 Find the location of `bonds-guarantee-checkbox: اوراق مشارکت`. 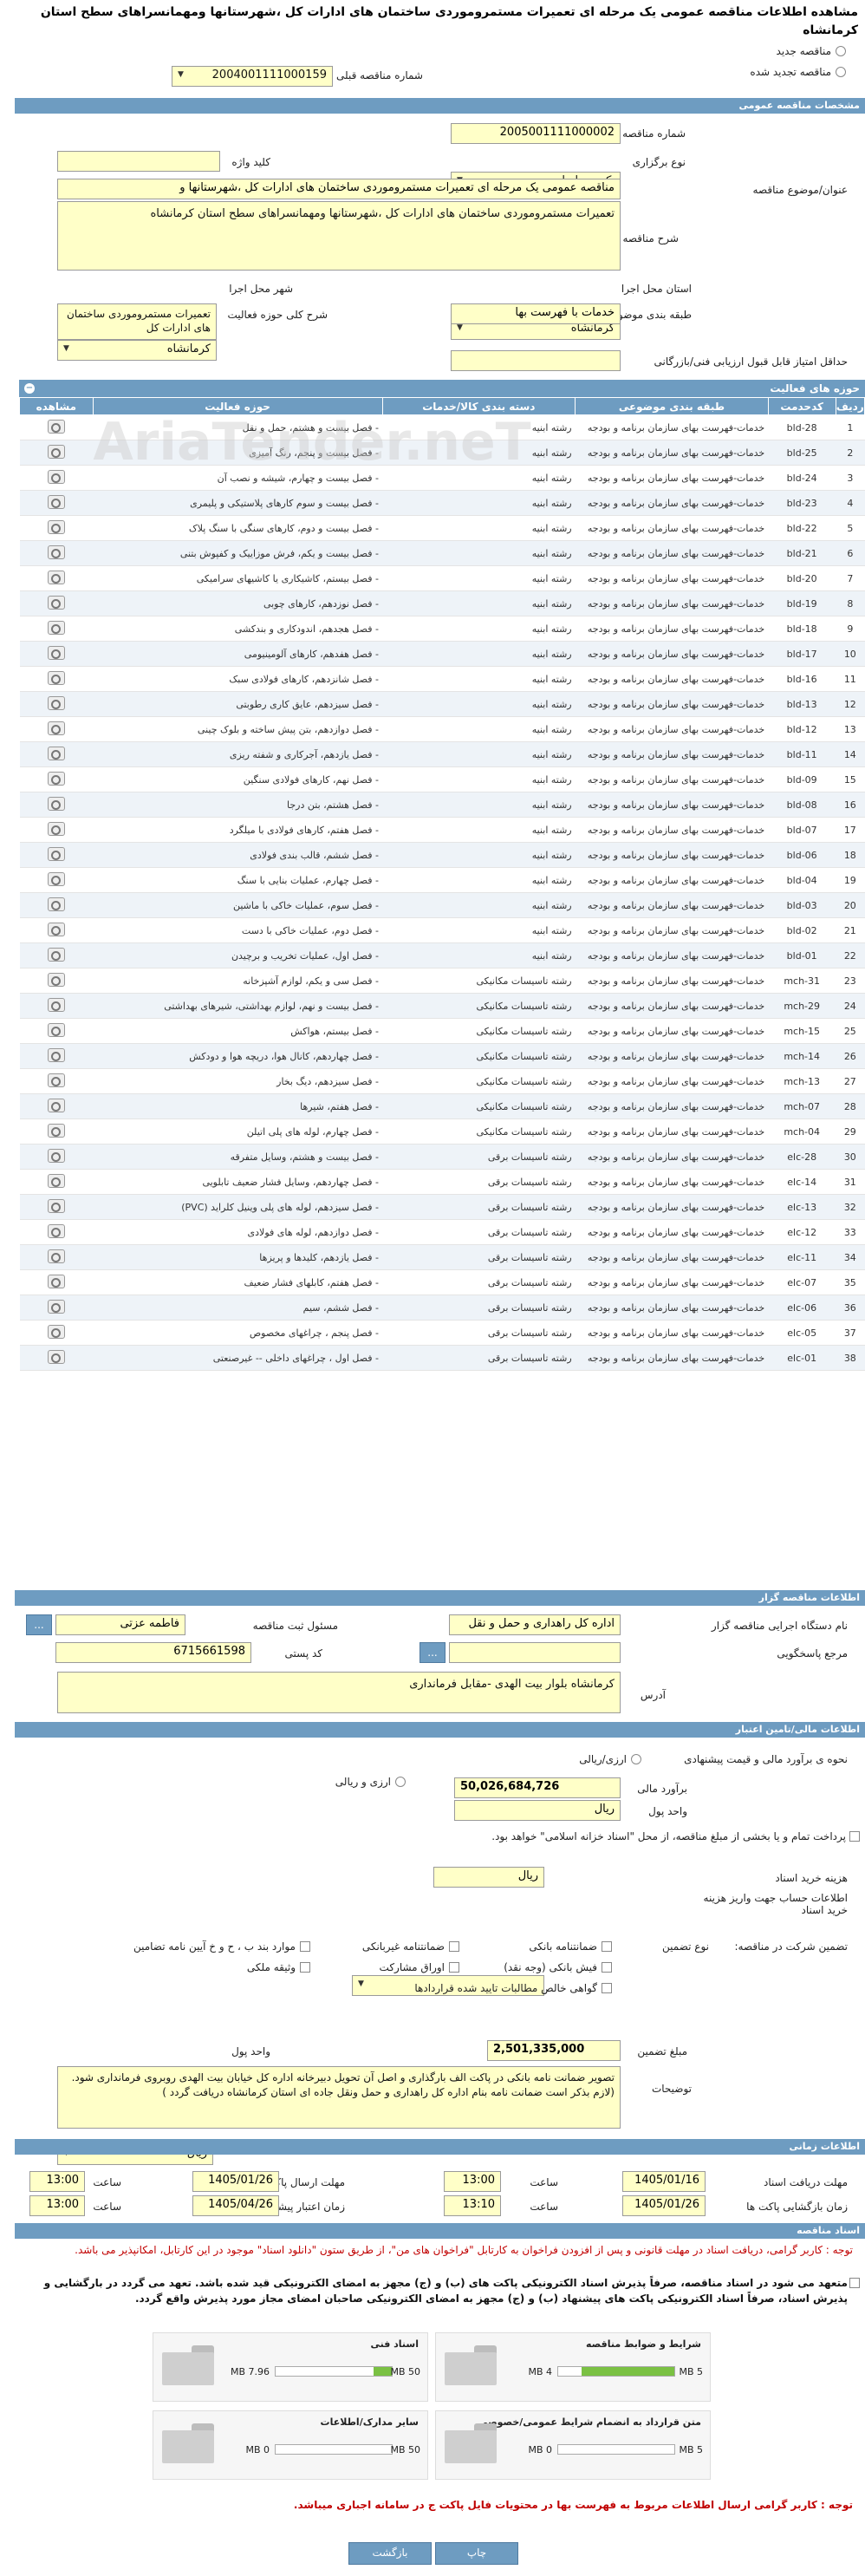

bonds-guarantee-checkbox: اوراق مشارکت is located at coordinates (419, 1967).